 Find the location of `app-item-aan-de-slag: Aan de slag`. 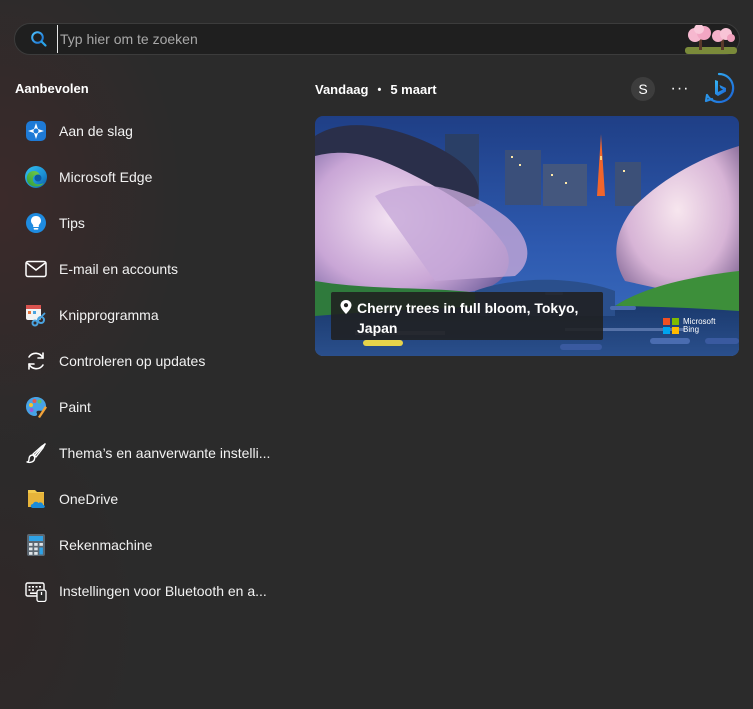

app-item-aan-de-slag: Aan de slag is located at coordinates (152, 131).